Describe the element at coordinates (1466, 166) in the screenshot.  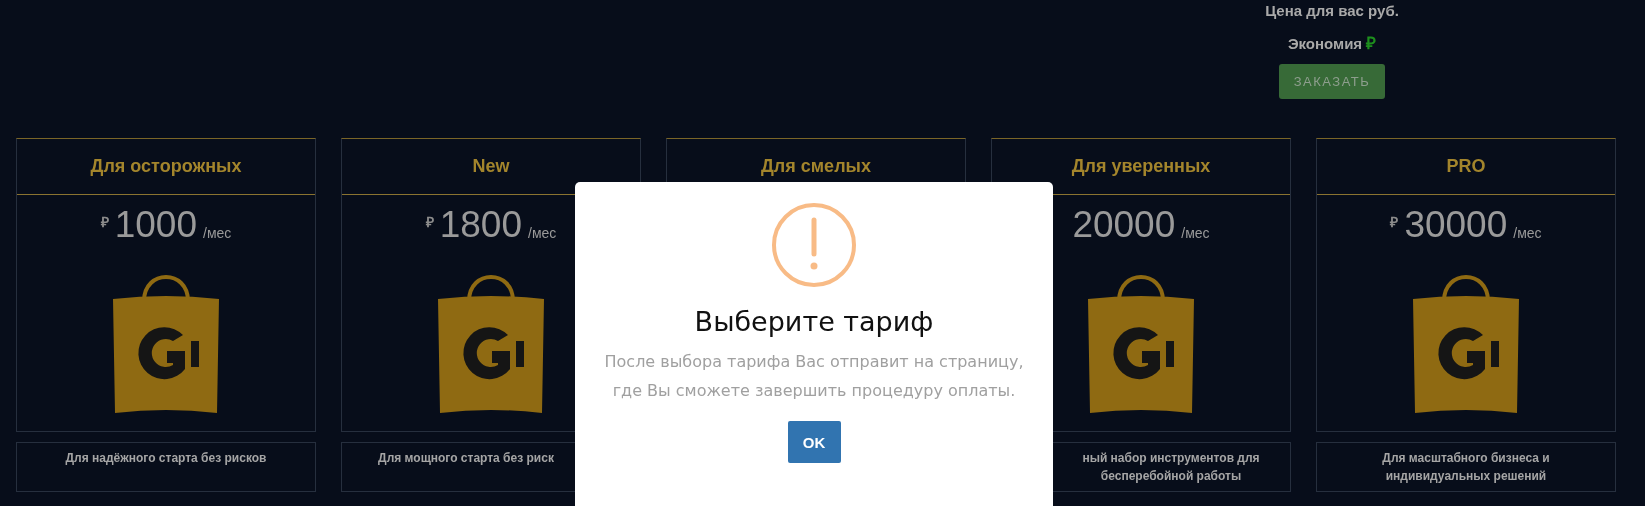
I see `plan-title: PRO` at that location.